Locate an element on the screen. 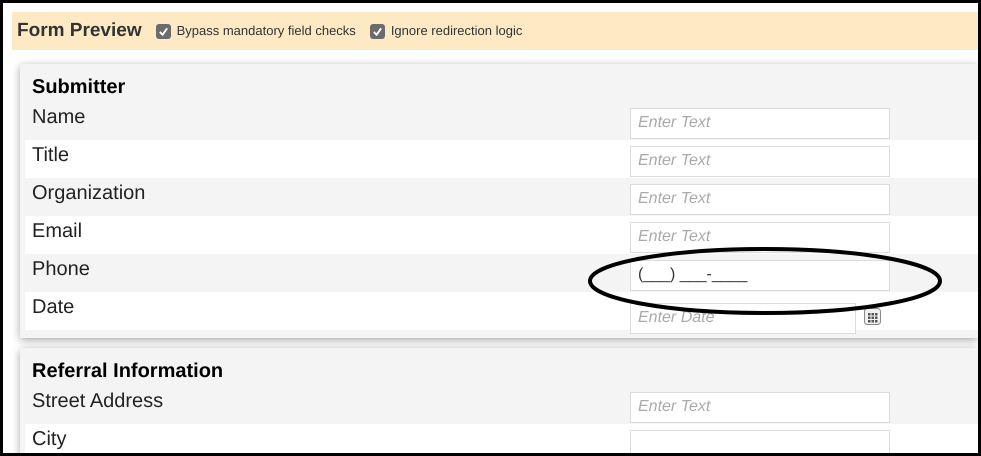 The width and height of the screenshot is (981, 456). calendar-icon is located at coordinates (872, 316).